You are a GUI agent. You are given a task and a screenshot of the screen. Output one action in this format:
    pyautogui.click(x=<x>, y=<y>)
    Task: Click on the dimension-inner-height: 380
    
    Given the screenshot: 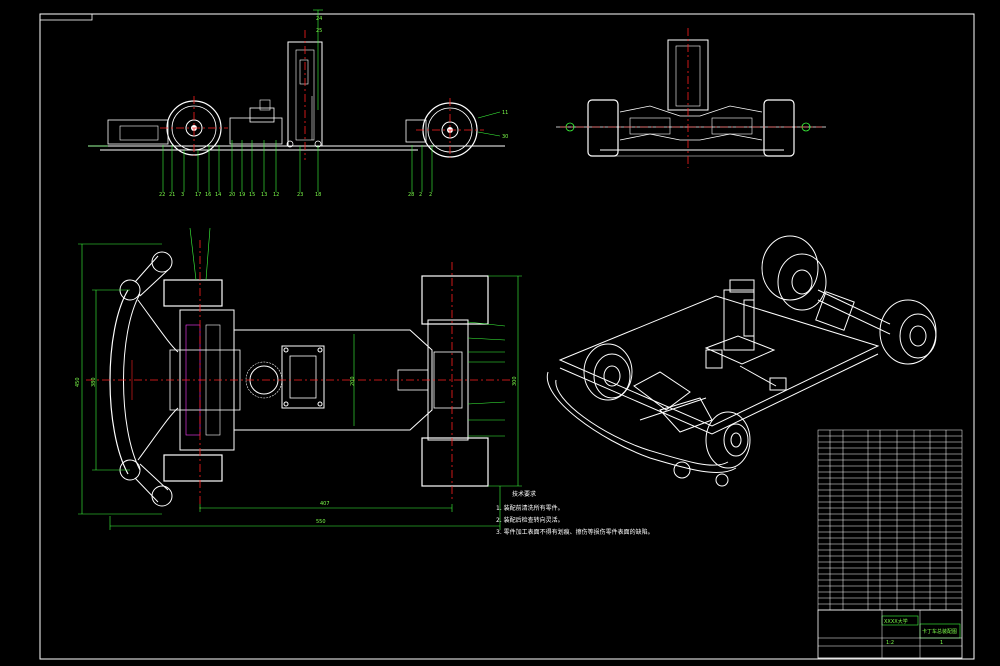 What is the action you would take?
    pyautogui.click(x=94, y=382)
    